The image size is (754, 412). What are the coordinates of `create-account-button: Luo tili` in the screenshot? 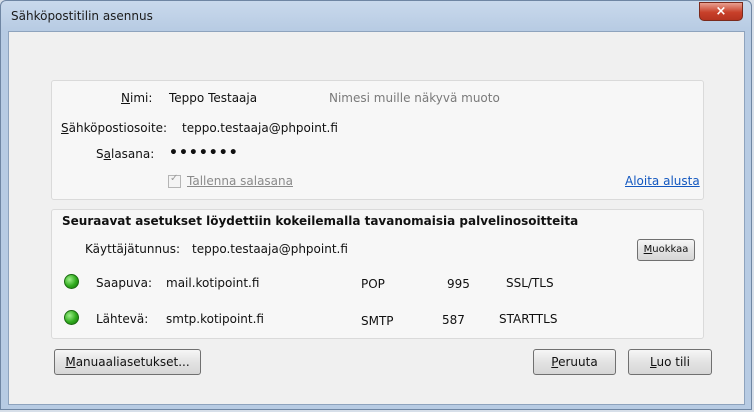 It's located at (670, 362).